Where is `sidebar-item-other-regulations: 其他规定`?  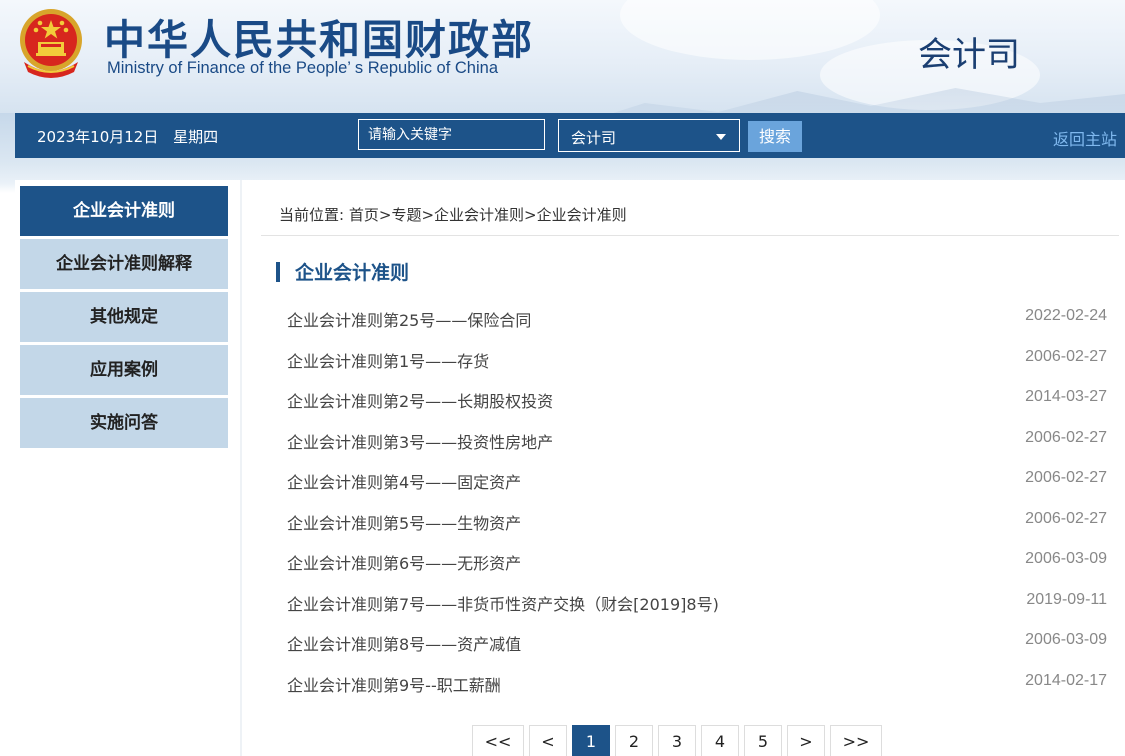 sidebar-item-other-regulations: 其他规定 is located at coordinates (124, 317).